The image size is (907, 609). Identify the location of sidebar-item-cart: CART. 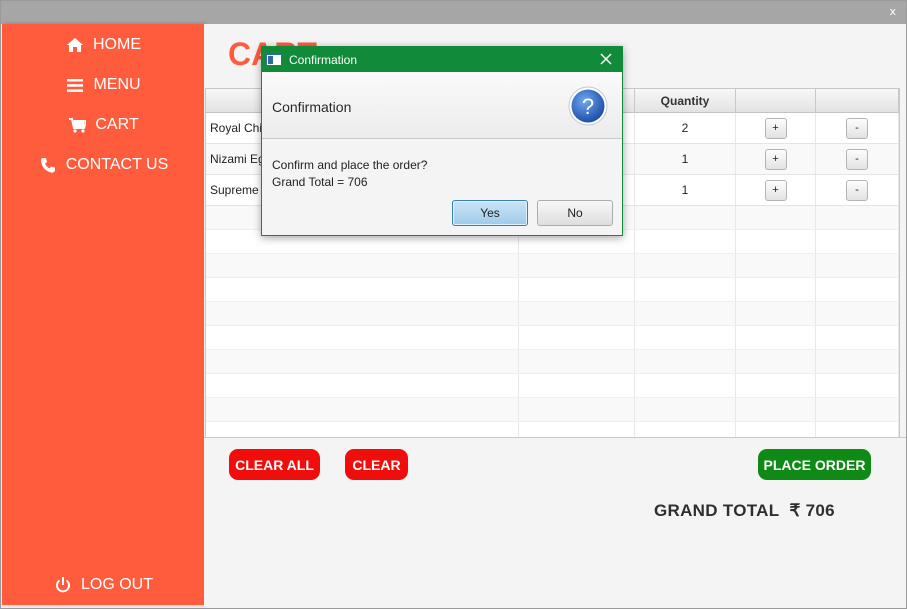
(103, 125).